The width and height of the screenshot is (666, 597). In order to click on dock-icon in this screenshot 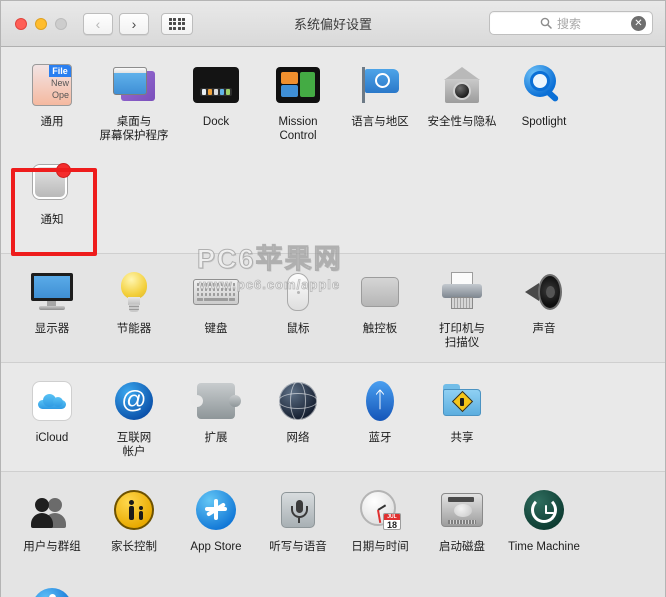, I will do `click(216, 85)`.